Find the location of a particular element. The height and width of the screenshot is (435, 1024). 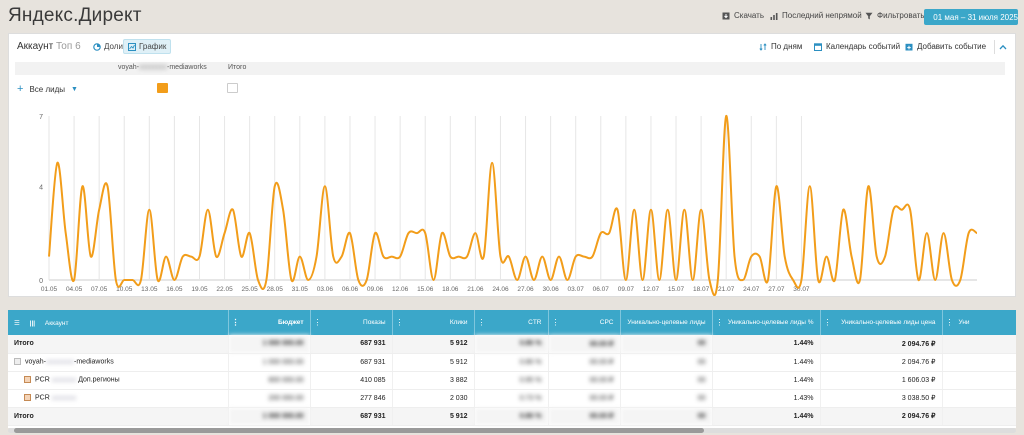

column-header-leads-pct: ⋮ Уникально-целевые лиды % is located at coordinates (766, 322).